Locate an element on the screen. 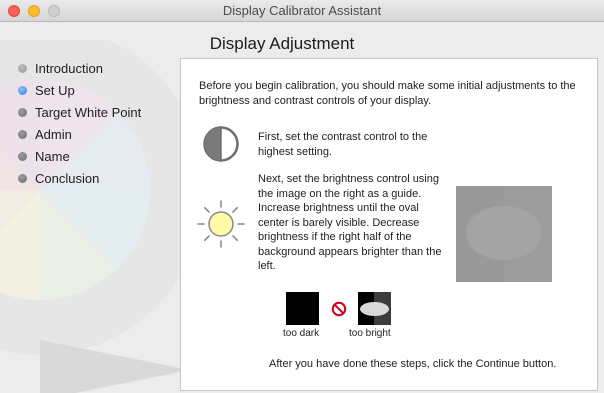 The width and height of the screenshot is (604, 393). sidebar-step-conclusion: Conclusion is located at coordinates (103, 179).